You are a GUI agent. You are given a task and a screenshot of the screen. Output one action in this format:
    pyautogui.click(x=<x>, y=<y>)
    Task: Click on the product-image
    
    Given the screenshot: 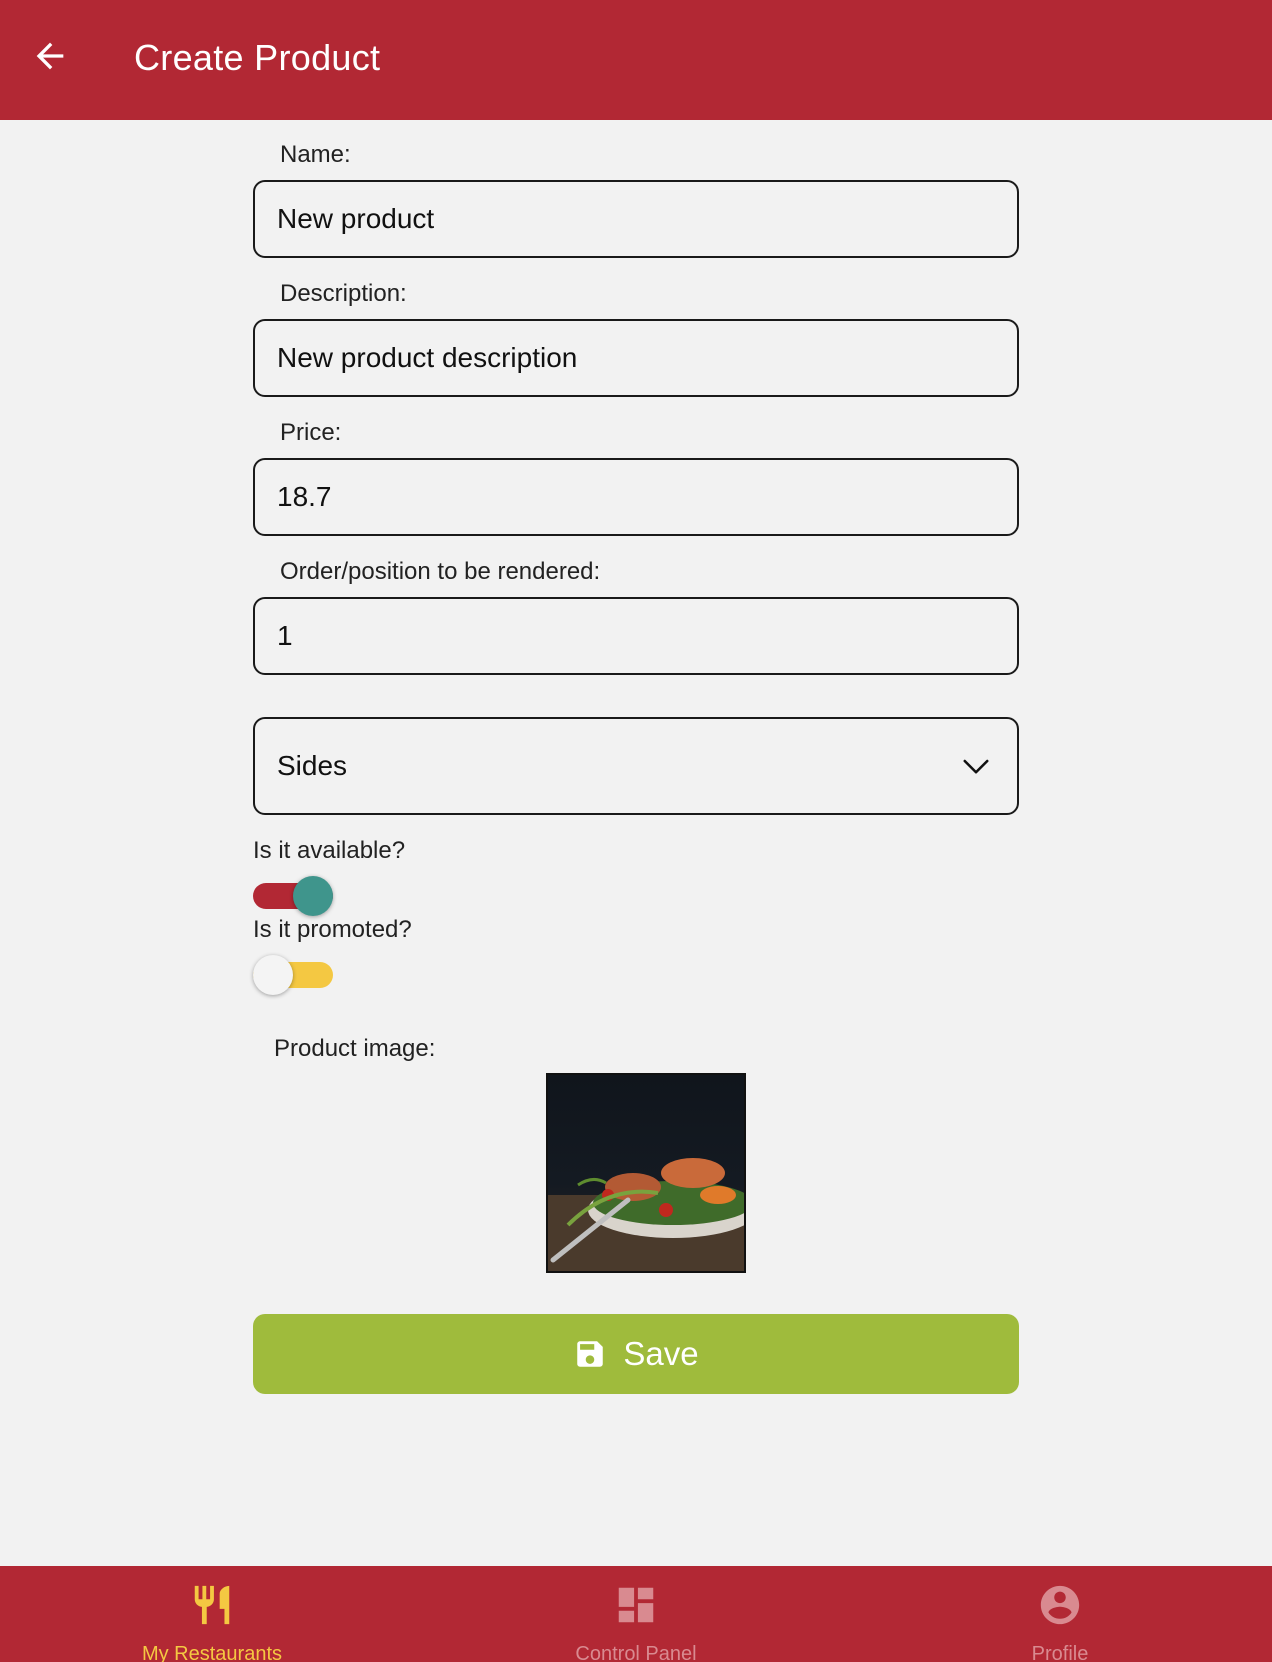 What is the action you would take?
    pyautogui.click(x=646, y=1173)
    